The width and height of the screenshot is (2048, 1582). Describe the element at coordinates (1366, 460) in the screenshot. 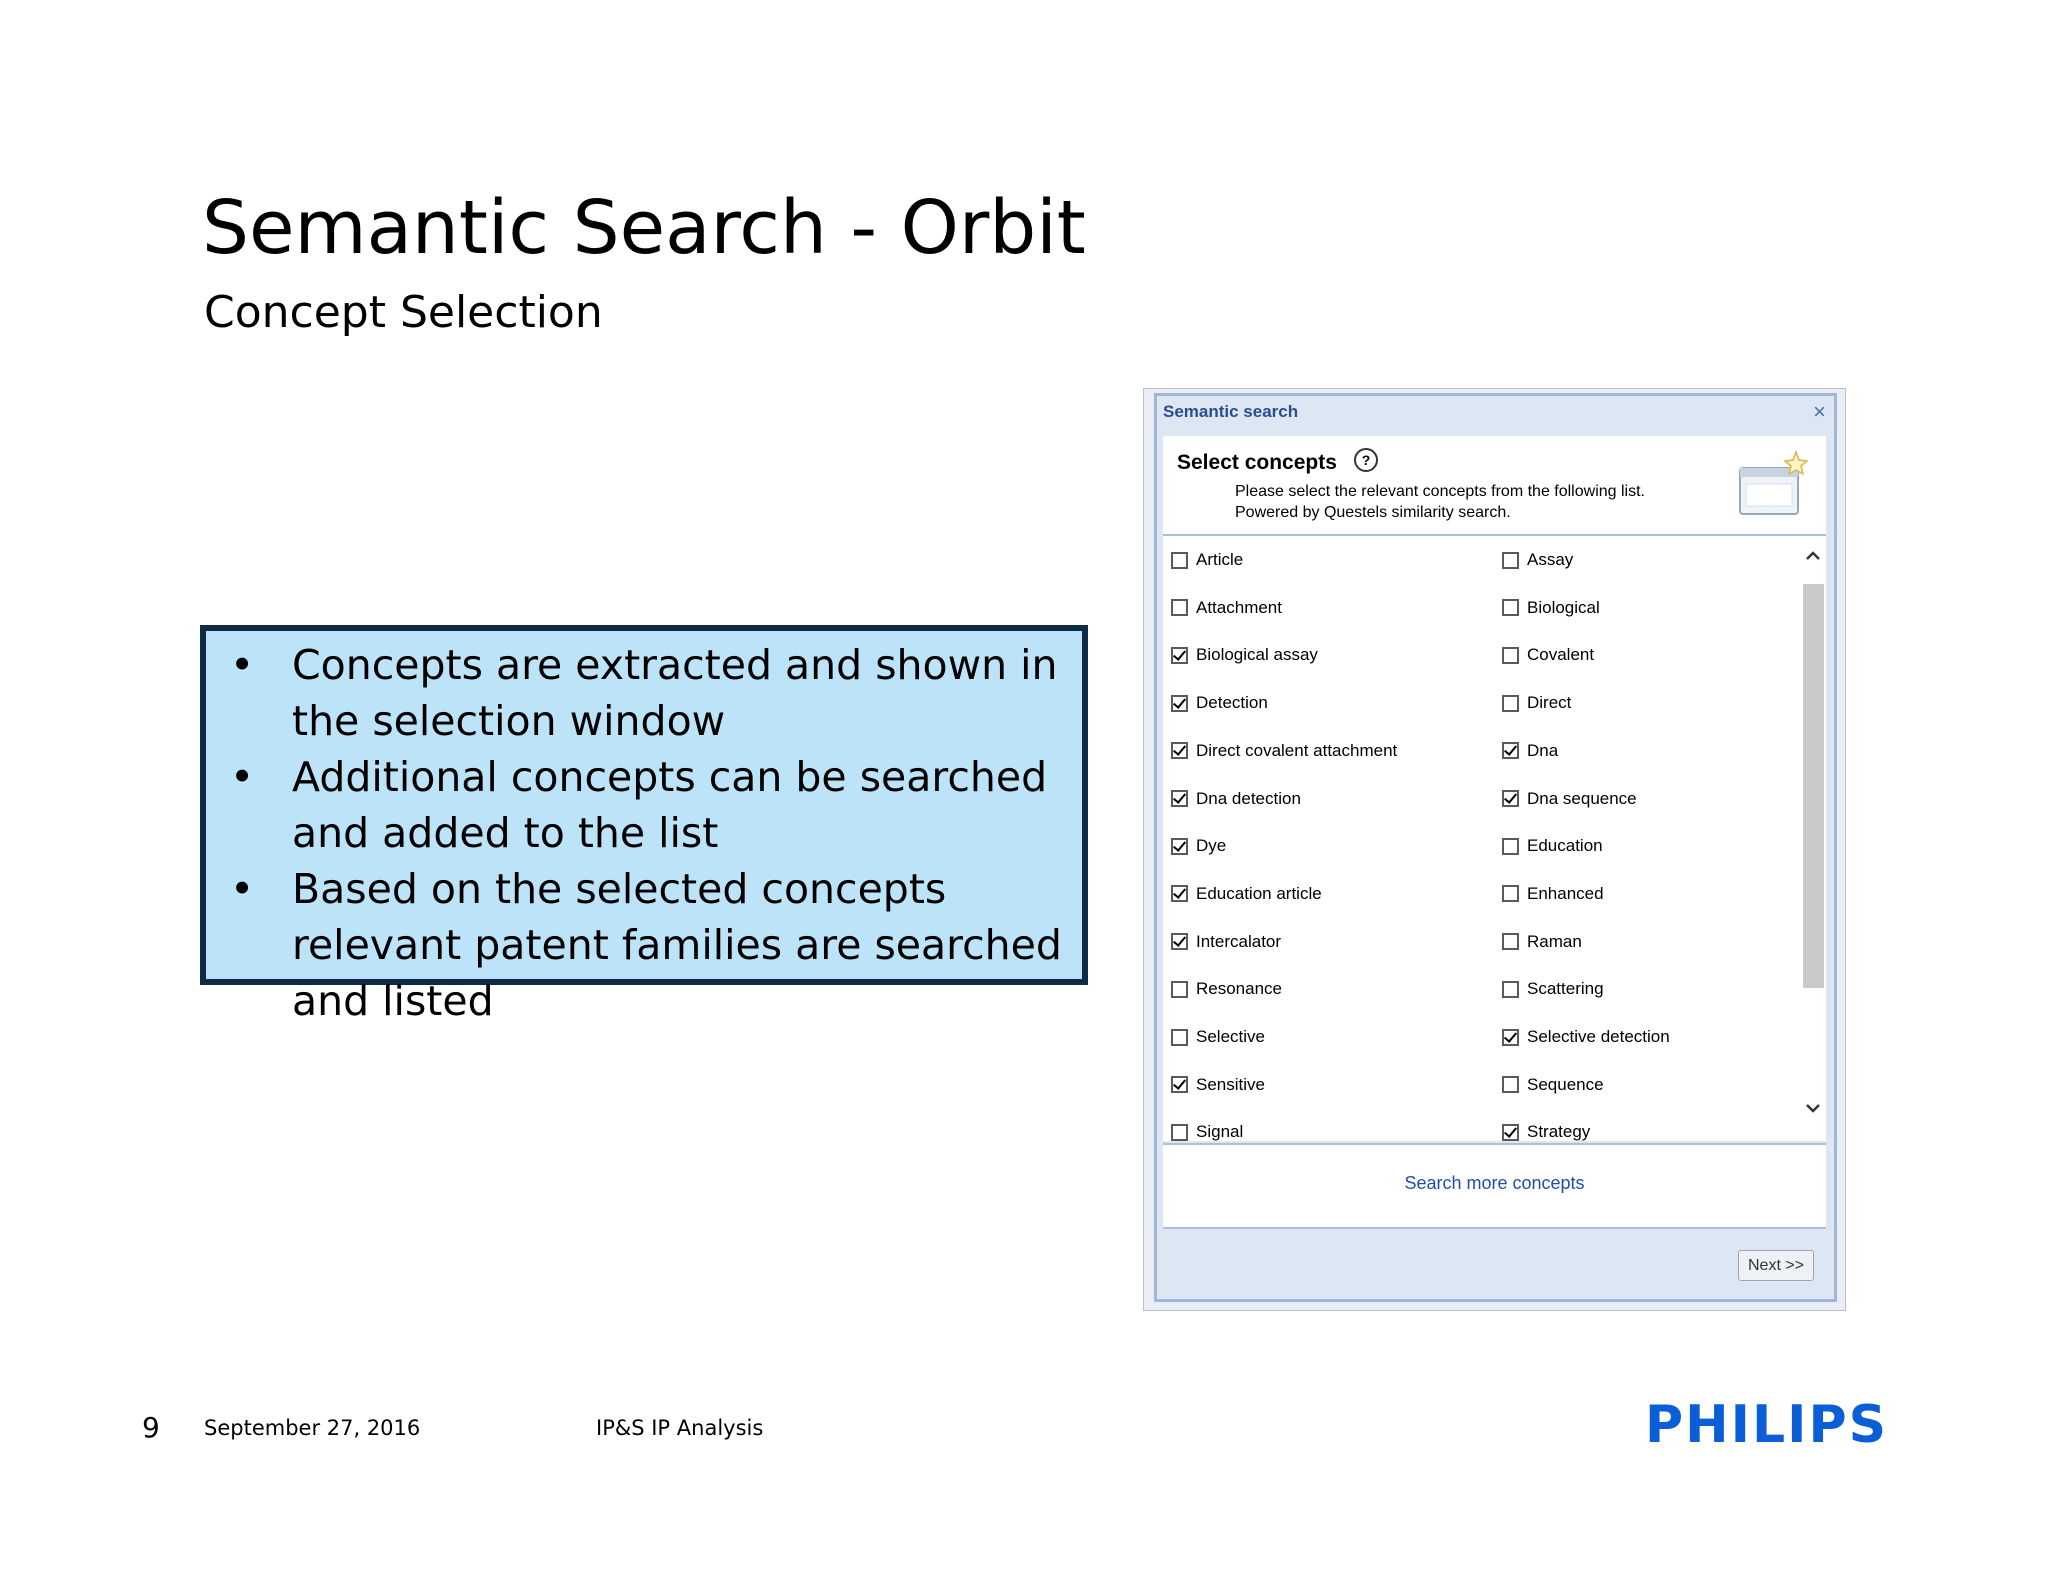

I see `help-icon: ?` at that location.